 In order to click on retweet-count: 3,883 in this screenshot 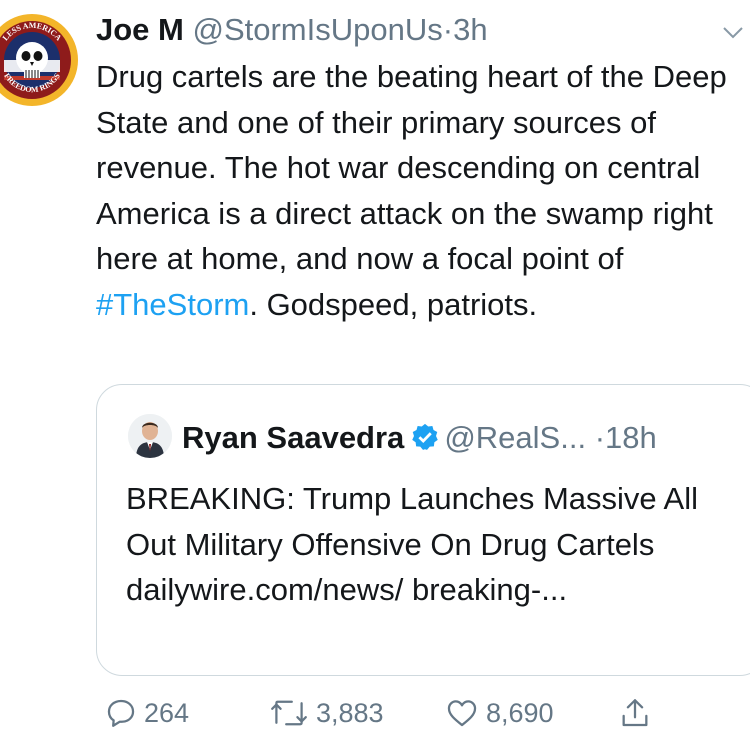, I will do `click(350, 712)`.